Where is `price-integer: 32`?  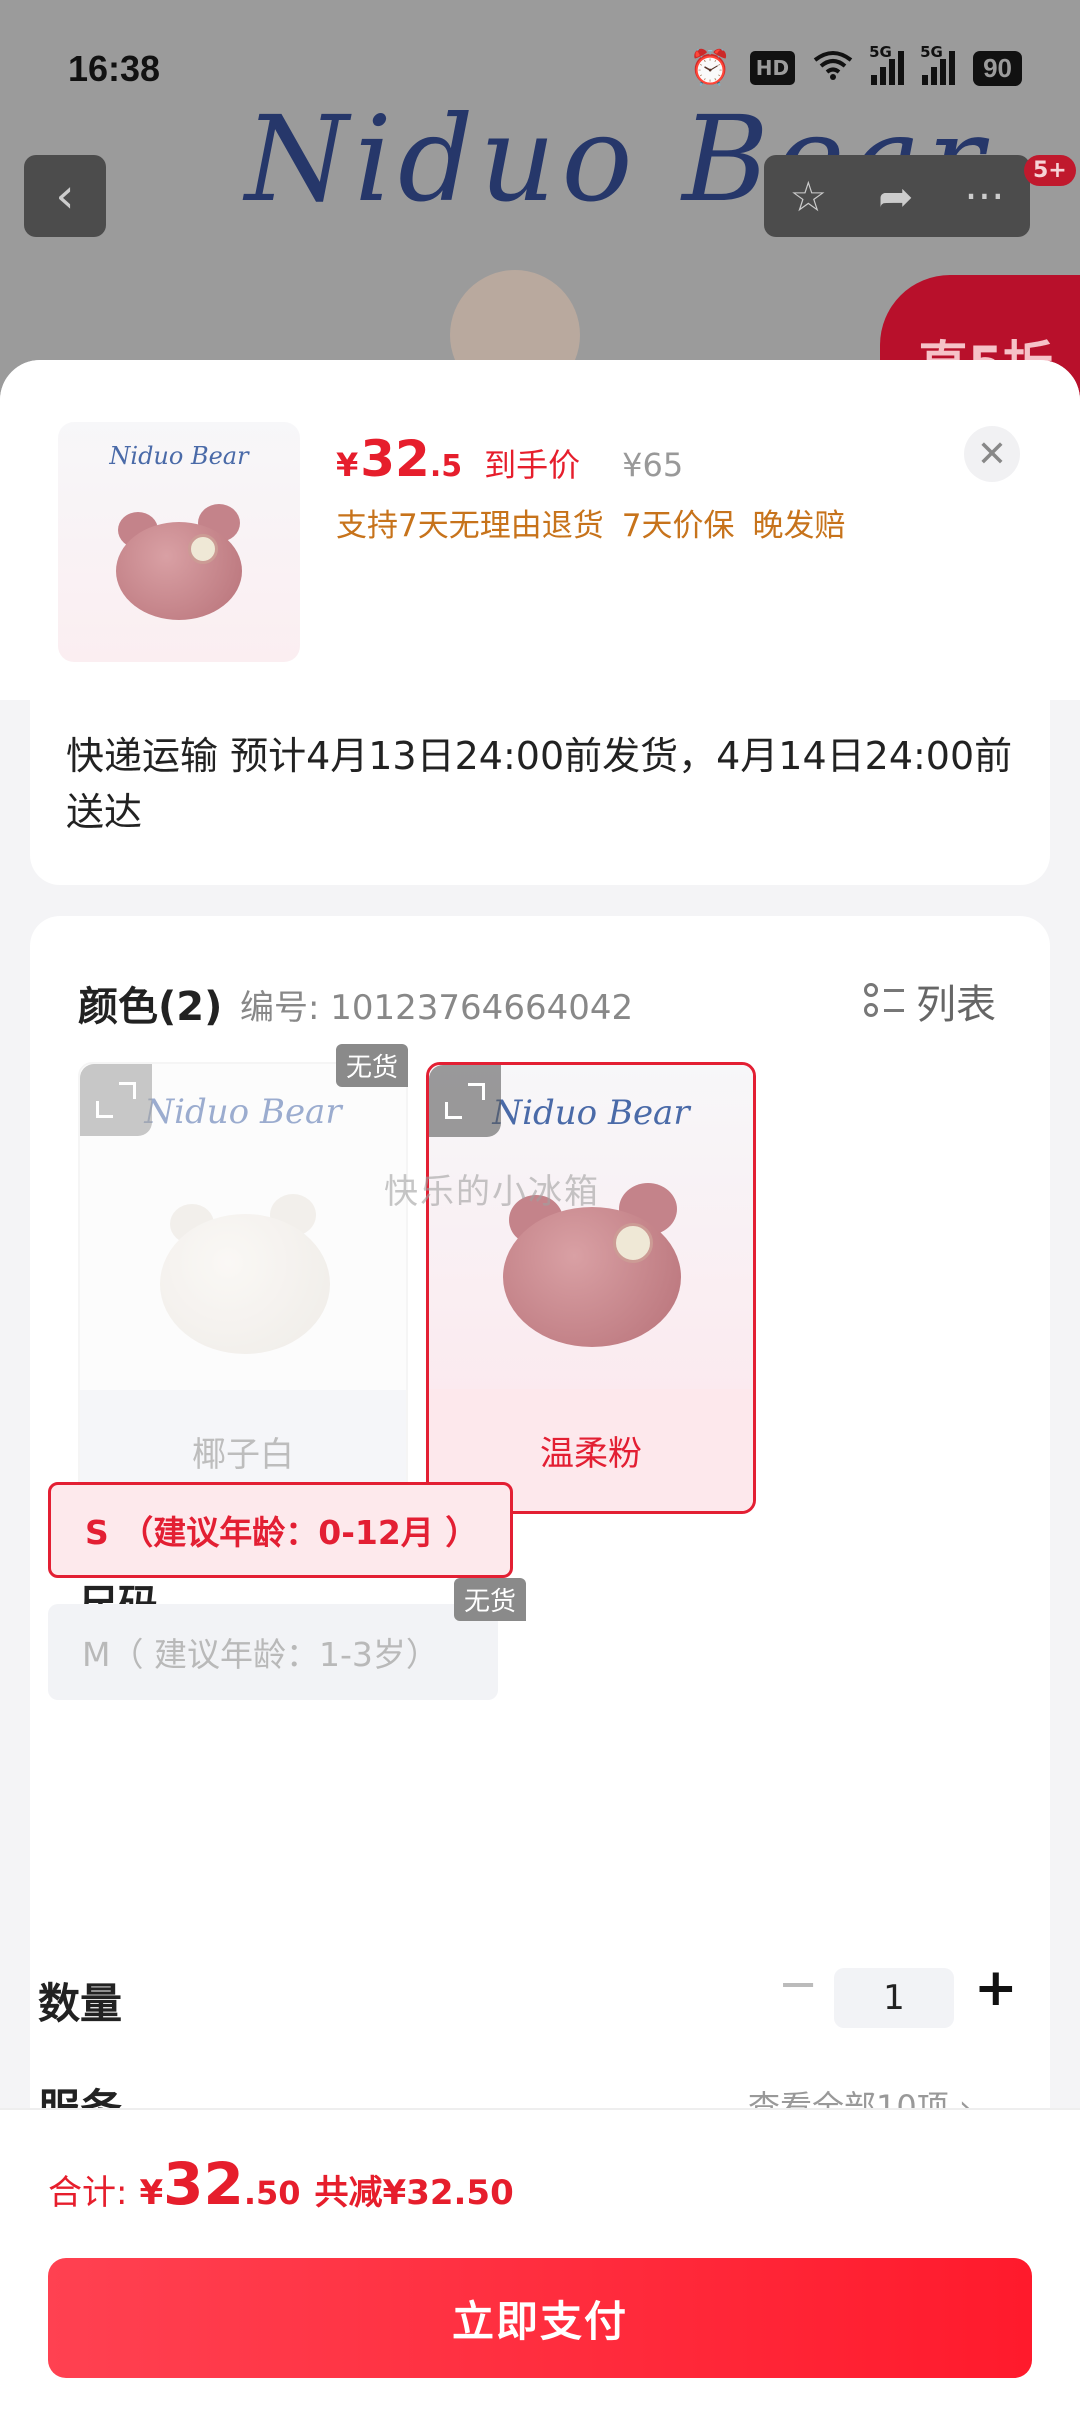
price-integer: 32 is located at coordinates (395, 459).